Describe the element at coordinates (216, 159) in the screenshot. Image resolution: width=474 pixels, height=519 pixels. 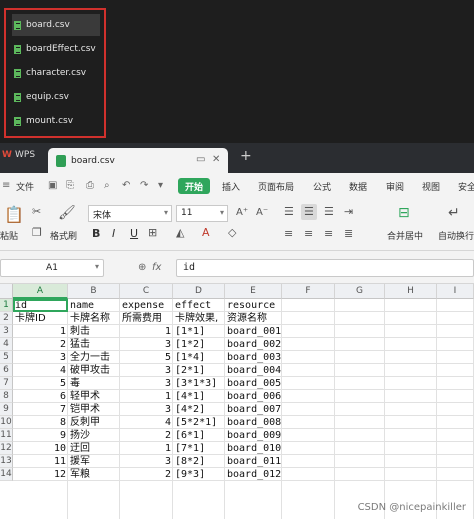
I see `close-tab-icon: ✕` at that location.